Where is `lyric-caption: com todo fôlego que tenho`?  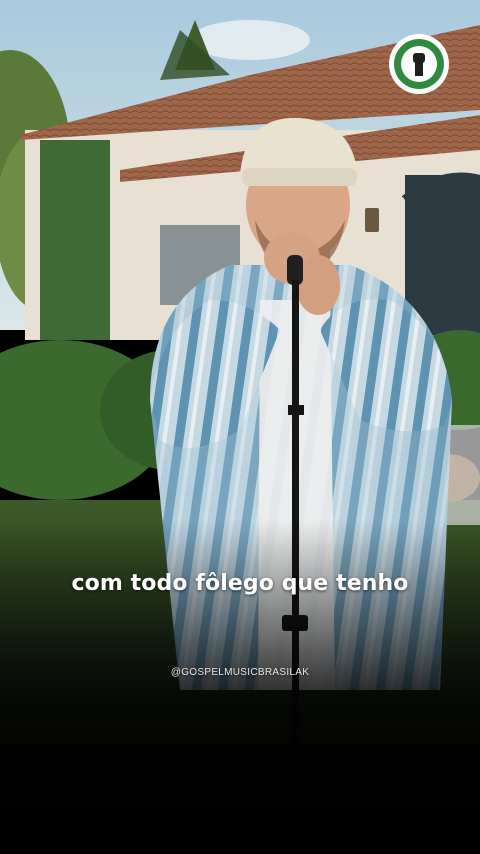
lyric-caption: com todo fôlego que tenho is located at coordinates (240, 583).